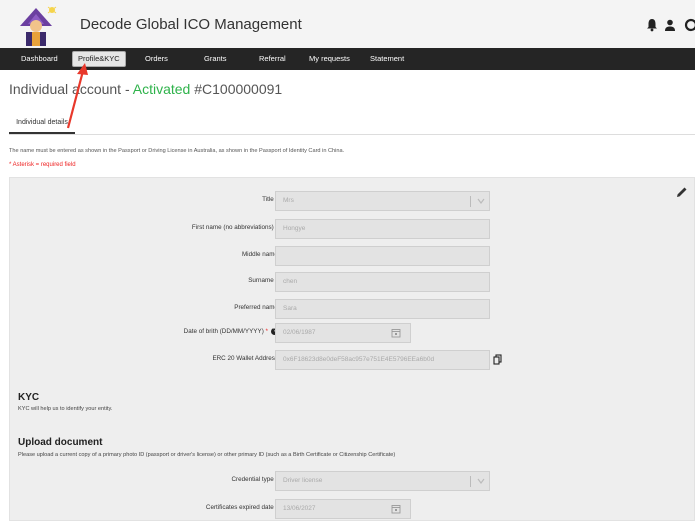  Describe the element at coordinates (245, 358) in the screenshot. I see `wallet-label: ERC 20 Wallet Address` at that location.